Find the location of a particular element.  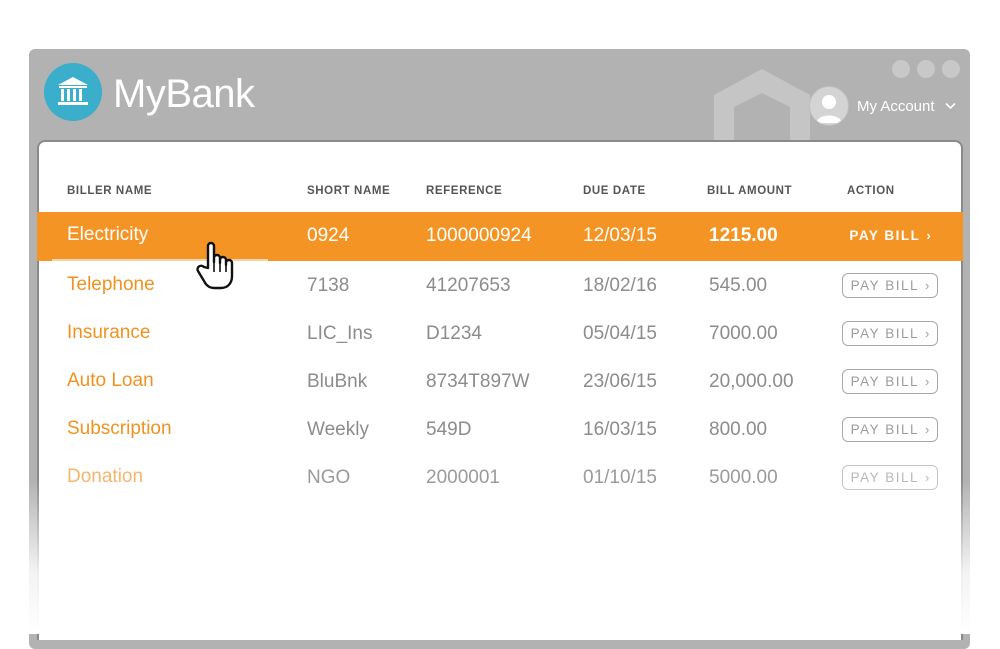

bill-amount: 20,000.00 is located at coordinates (751, 381).